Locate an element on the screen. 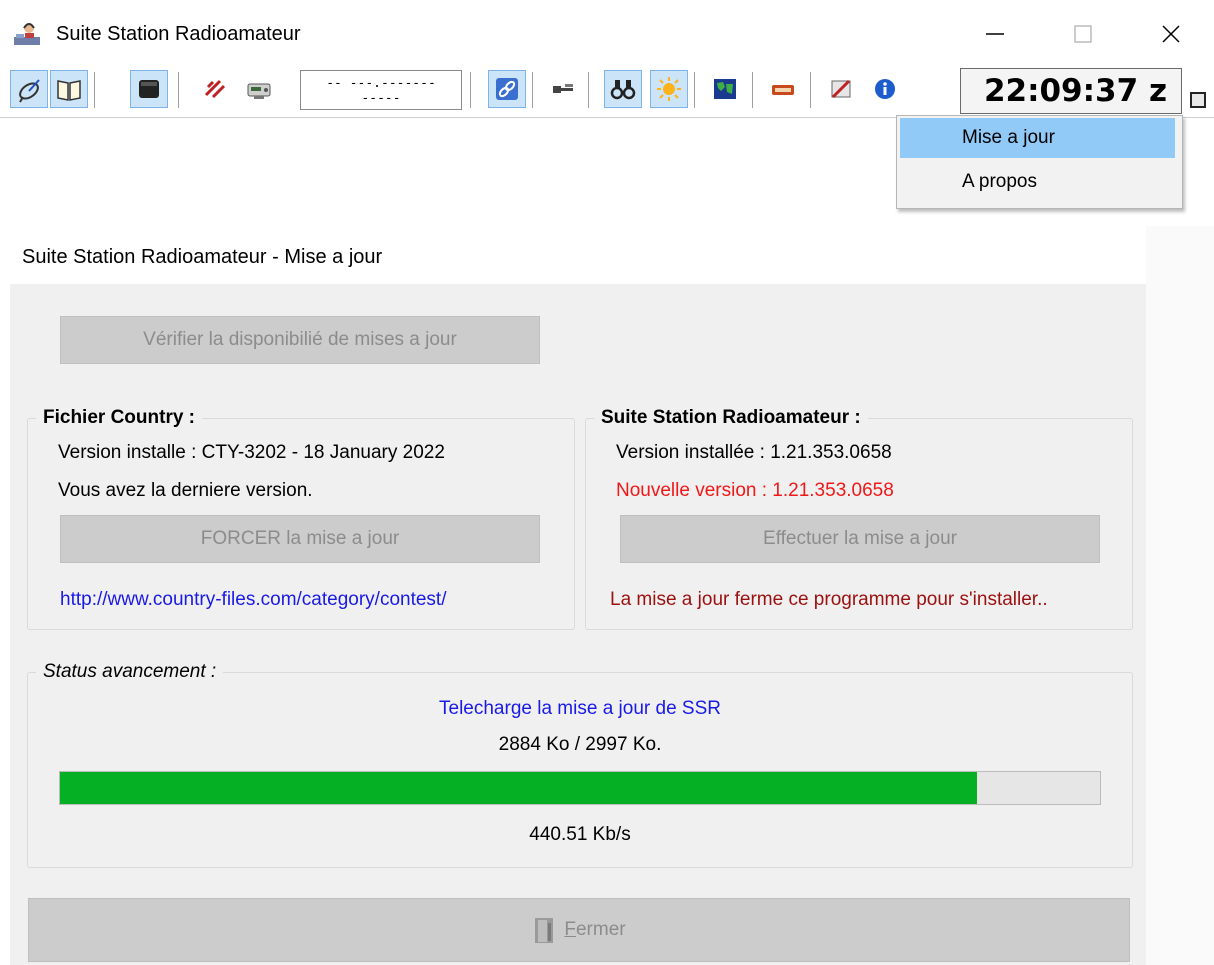  status-group-legend: Status avancement : is located at coordinates (130, 672).